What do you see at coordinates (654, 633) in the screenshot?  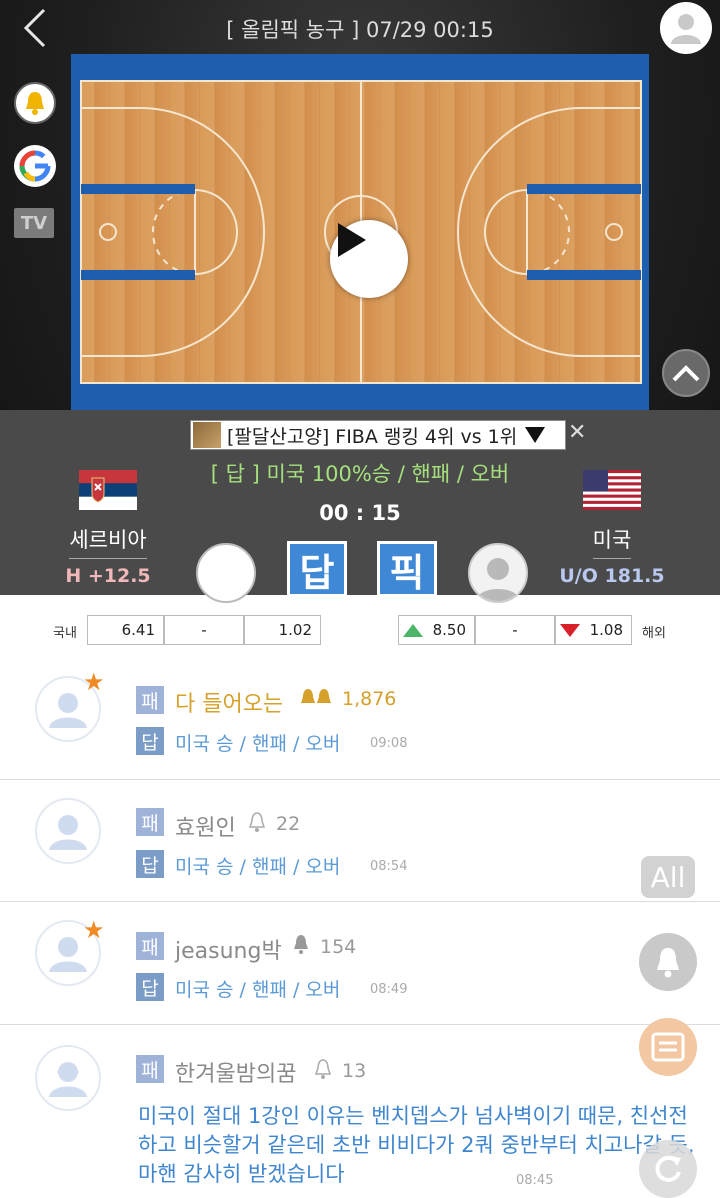 I see `overseas-odds-label: 해외` at bounding box center [654, 633].